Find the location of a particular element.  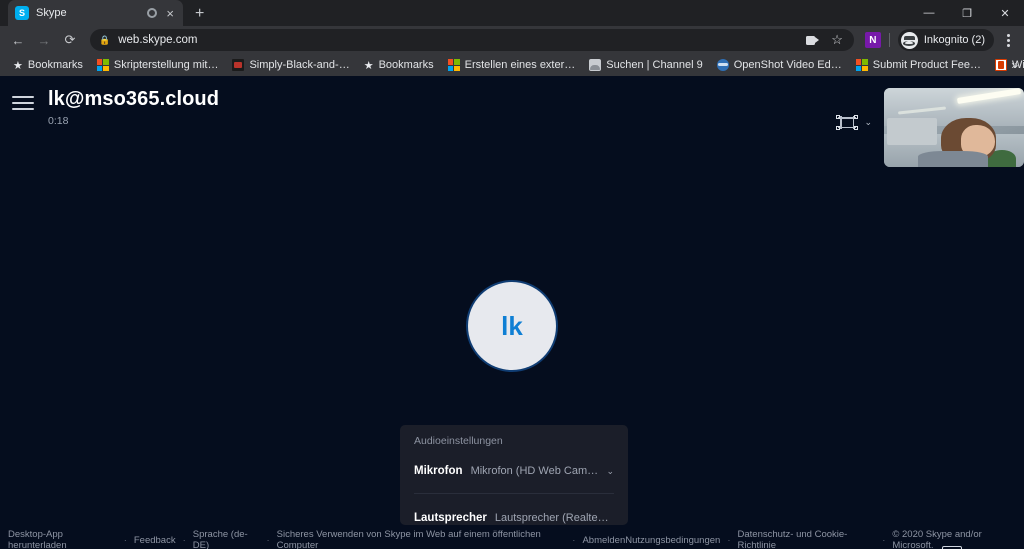

avatar: lk is located at coordinates (512, 326).